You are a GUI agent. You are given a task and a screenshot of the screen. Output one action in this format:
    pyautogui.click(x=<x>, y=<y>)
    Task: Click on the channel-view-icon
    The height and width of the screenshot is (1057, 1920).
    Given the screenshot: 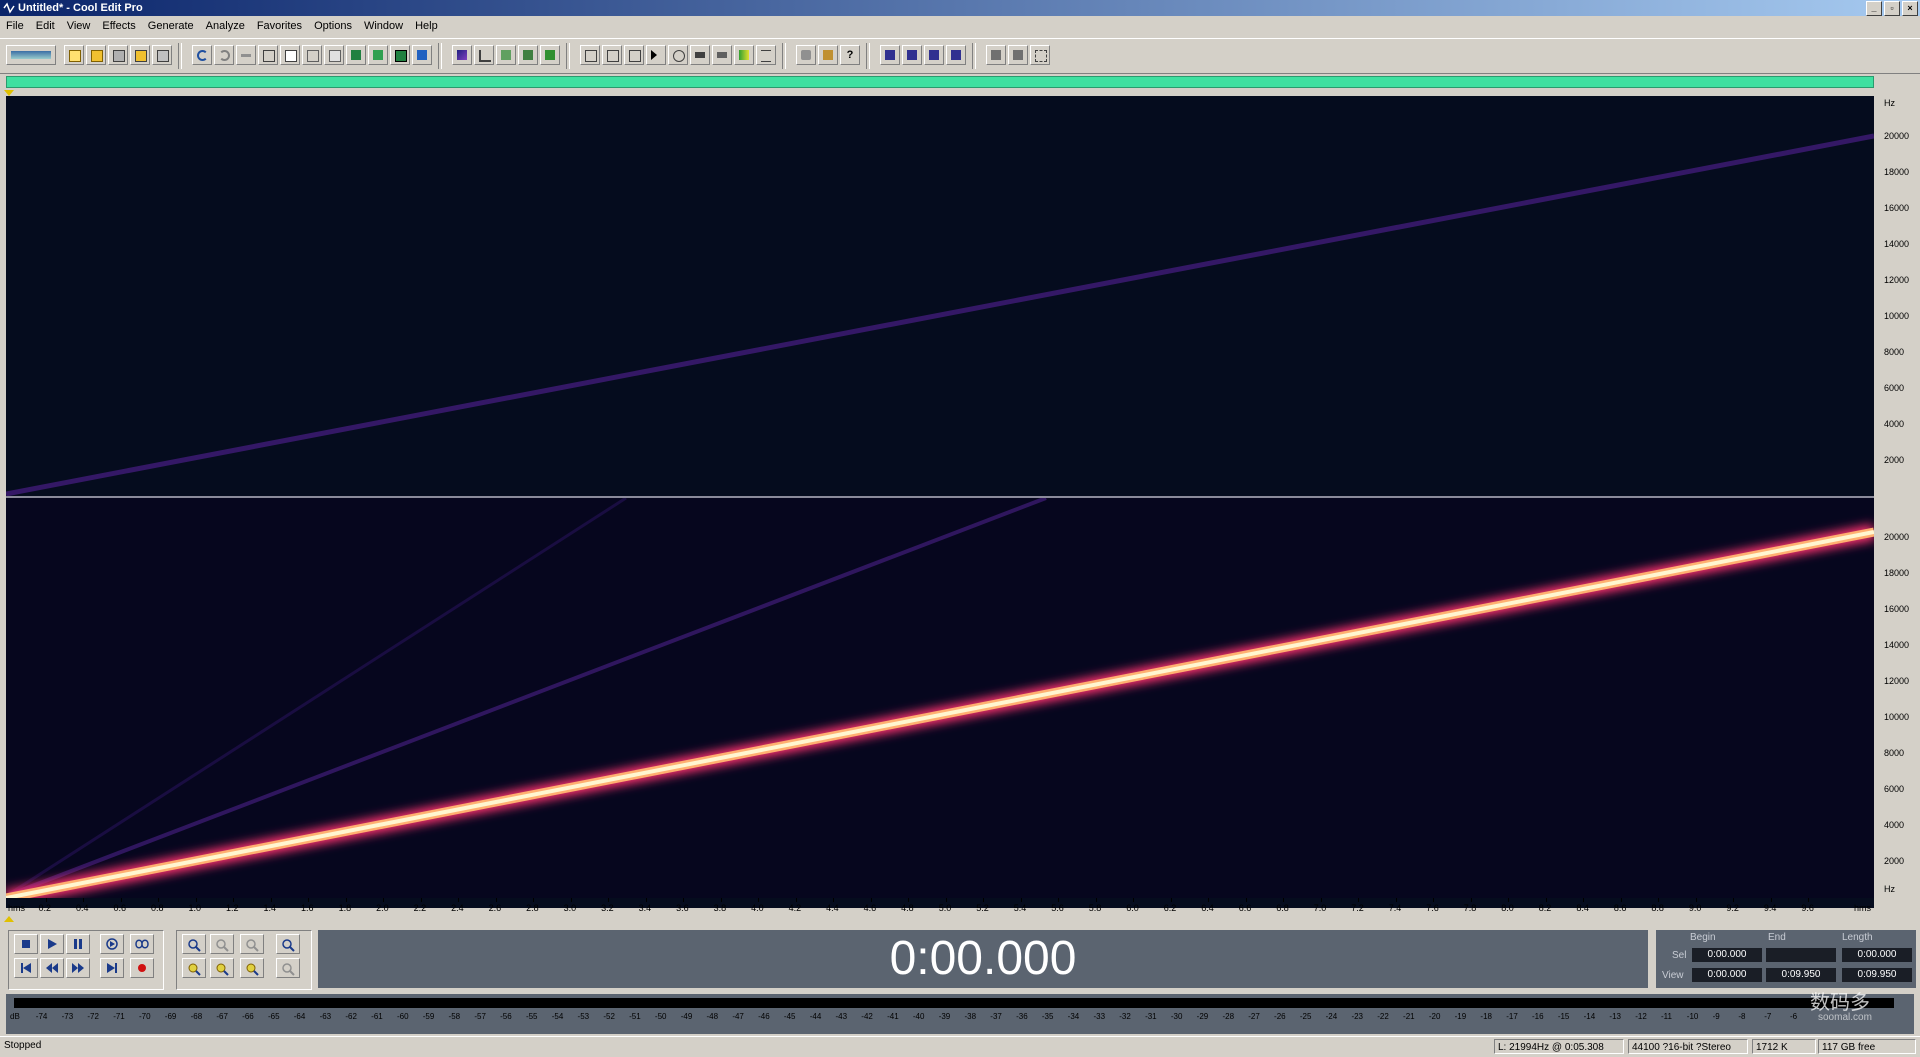 What is the action you would take?
    pyautogui.click(x=550, y=55)
    